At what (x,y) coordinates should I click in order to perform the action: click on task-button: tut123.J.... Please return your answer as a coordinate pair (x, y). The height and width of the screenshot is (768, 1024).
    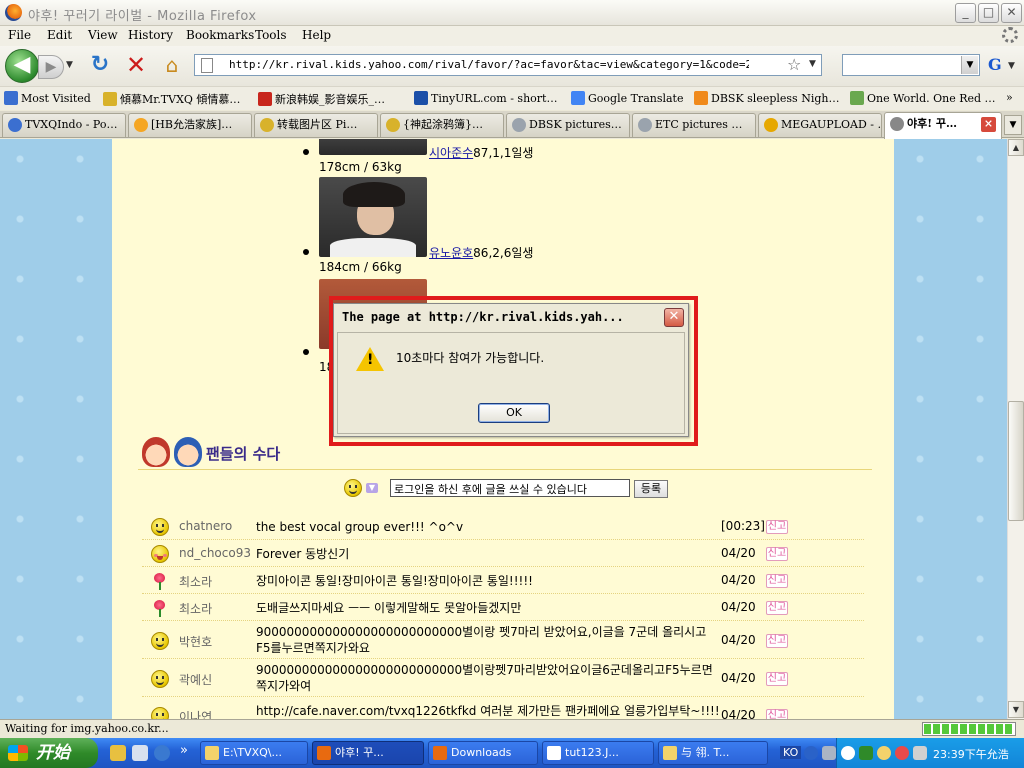
    Looking at the image, I should click on (598, 753).